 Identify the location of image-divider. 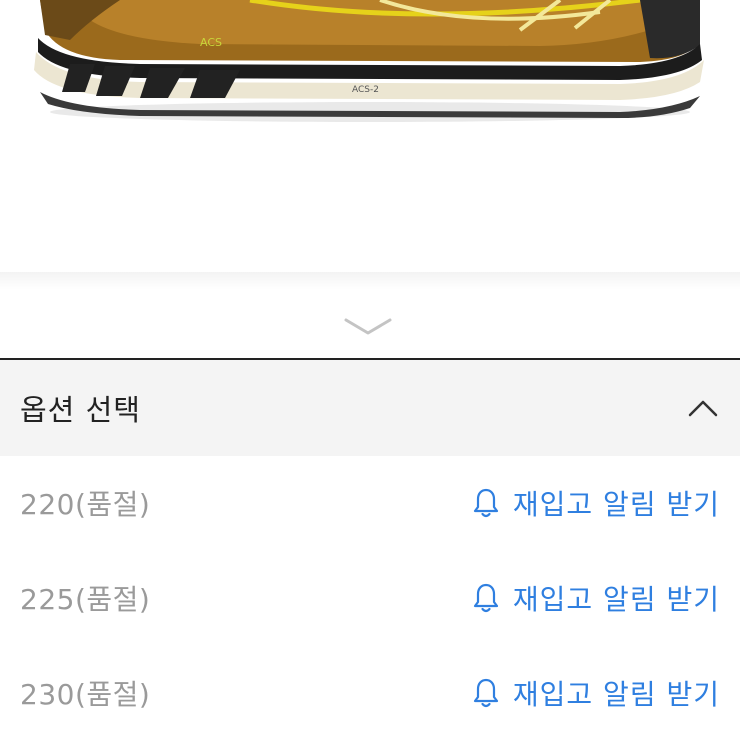
(370, 281).